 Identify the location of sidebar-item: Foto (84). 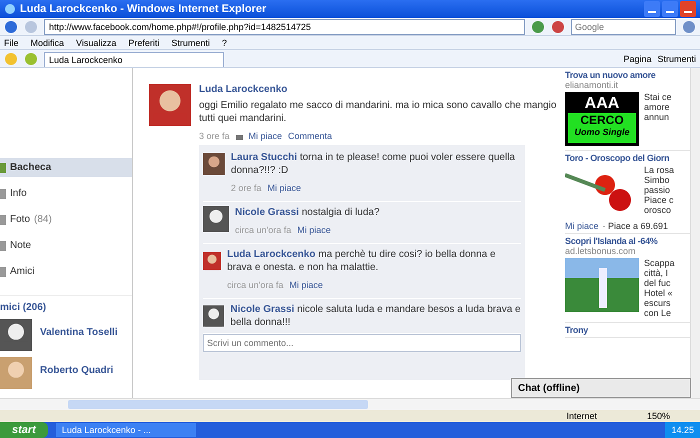
(66, 219).